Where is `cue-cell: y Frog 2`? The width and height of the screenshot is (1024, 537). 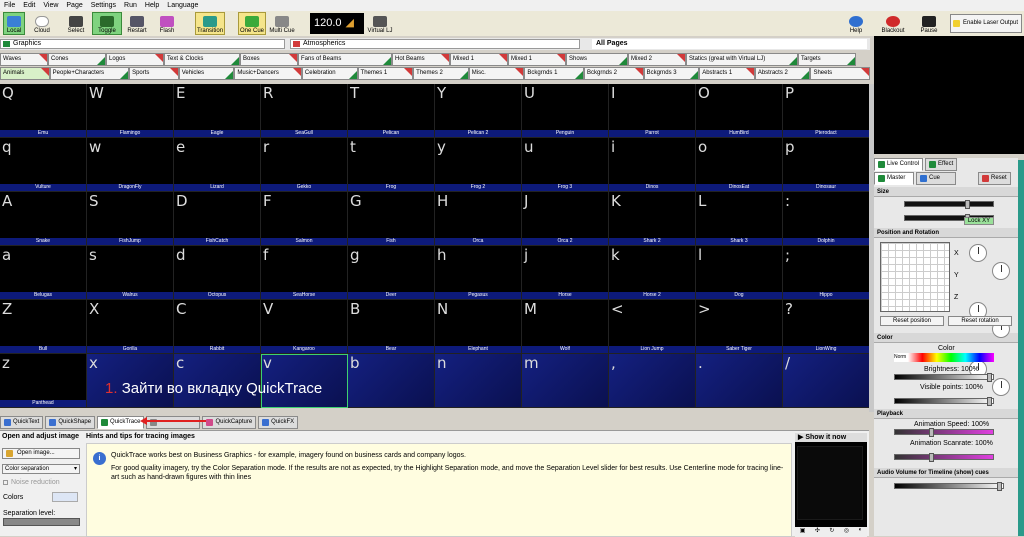 cue-cell: y Frog 2 is located at coordinates (478, 165).